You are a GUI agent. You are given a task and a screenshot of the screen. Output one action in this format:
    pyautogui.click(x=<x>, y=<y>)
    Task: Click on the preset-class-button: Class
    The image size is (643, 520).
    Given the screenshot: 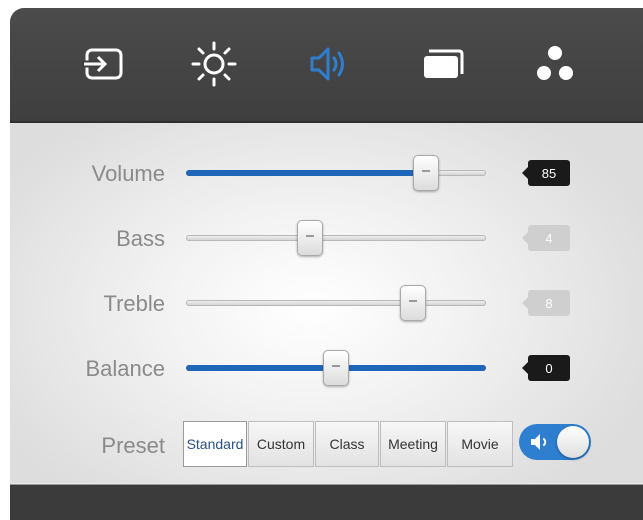 What is the action you would take?
    pyautogui.click(x=347, y=444)
    